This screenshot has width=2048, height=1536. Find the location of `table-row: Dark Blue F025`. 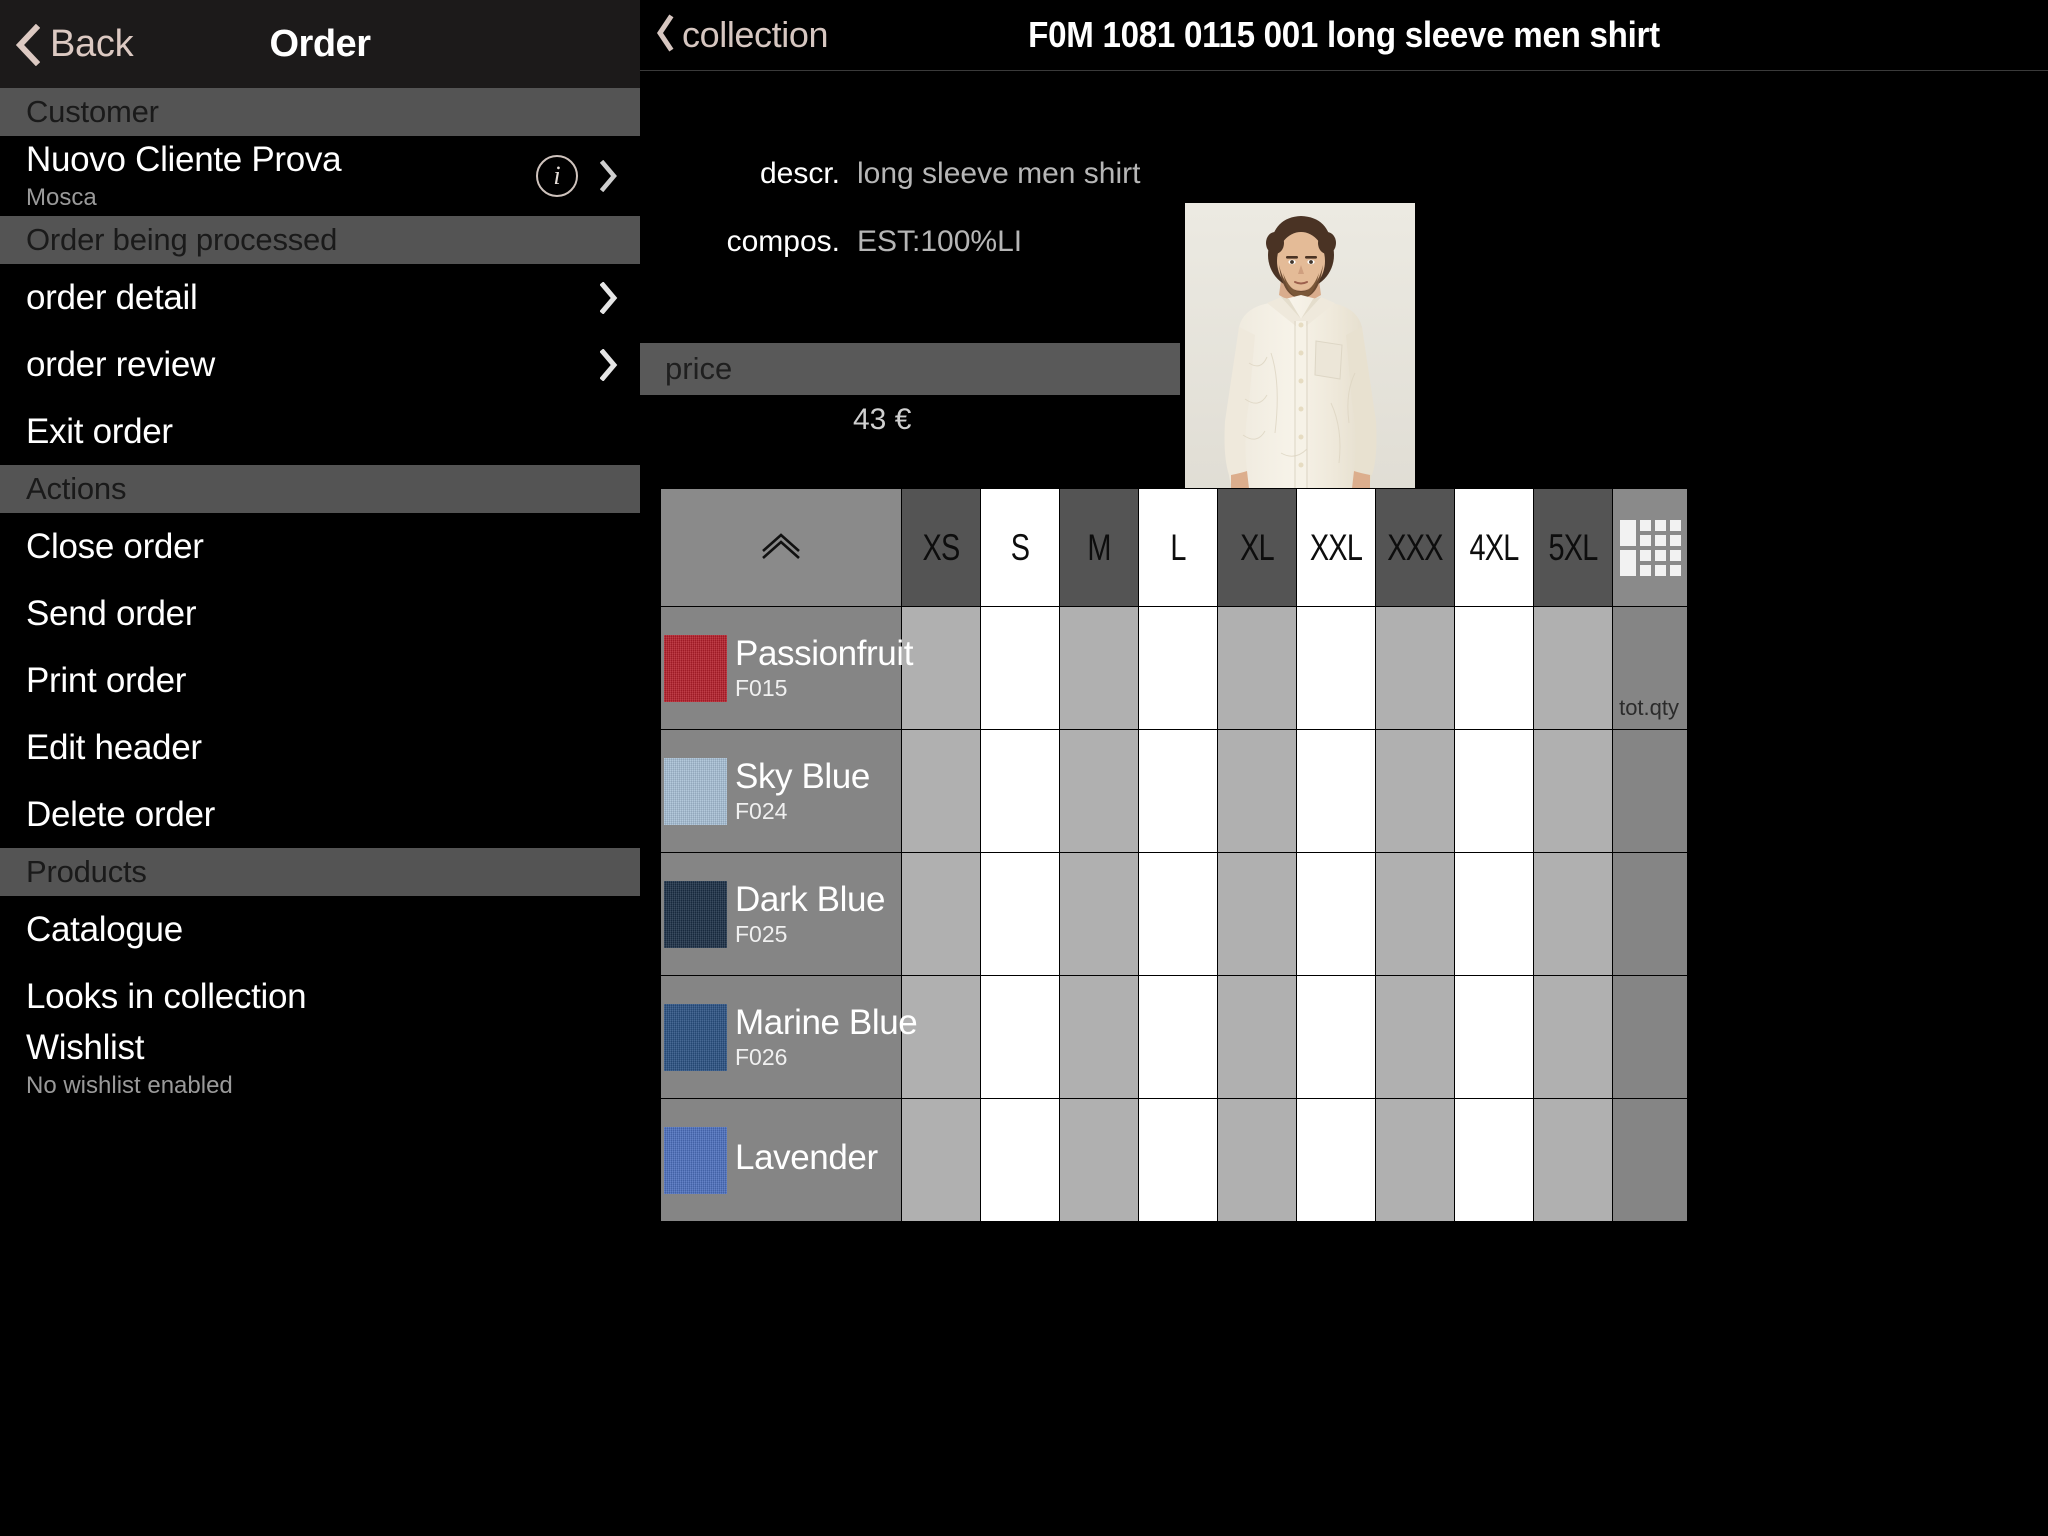

table-row: Dark Blue F025 is located at coordinates (1174, 914).